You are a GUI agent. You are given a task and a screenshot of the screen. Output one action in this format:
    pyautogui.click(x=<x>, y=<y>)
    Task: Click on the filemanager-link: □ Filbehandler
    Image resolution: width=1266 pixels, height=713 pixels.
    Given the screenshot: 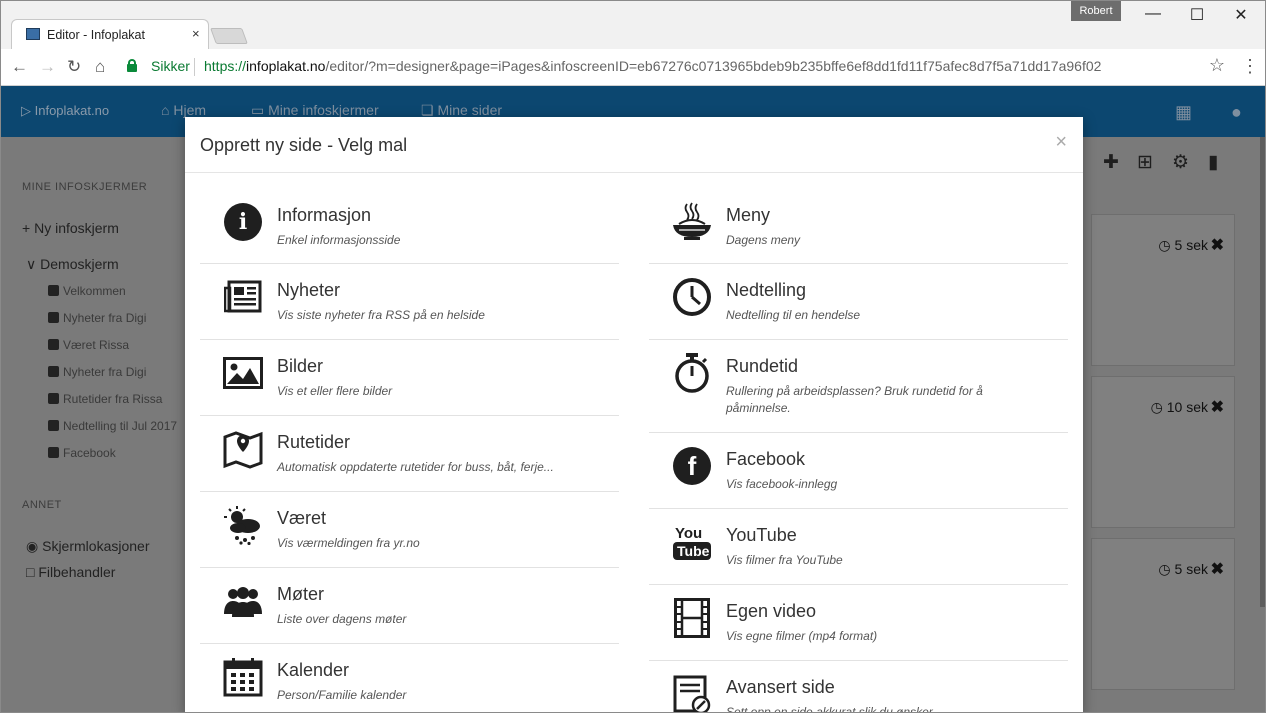 What is the action you would take?
    pyautogui.click(x=70, y=572)
    